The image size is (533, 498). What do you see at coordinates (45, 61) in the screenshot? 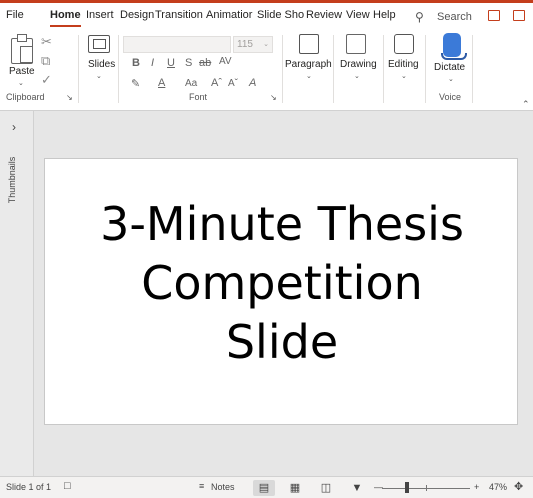
I see `copy-icon: ⧉` at bounding box center [45, 61].